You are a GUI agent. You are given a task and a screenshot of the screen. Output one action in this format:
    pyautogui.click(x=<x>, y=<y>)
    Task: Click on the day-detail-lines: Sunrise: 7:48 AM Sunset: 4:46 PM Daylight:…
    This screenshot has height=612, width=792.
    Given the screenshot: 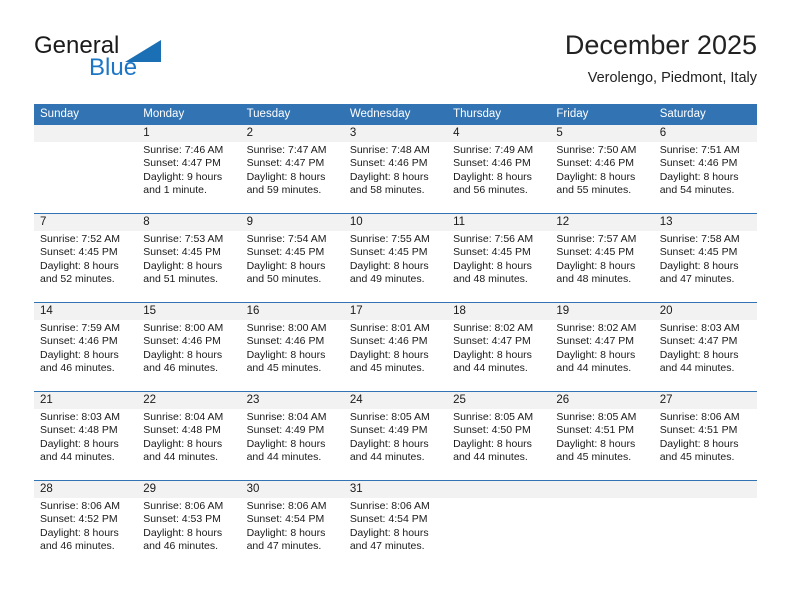 What is the action you would take?
    pyautogui.click(x=395, y=170)
    